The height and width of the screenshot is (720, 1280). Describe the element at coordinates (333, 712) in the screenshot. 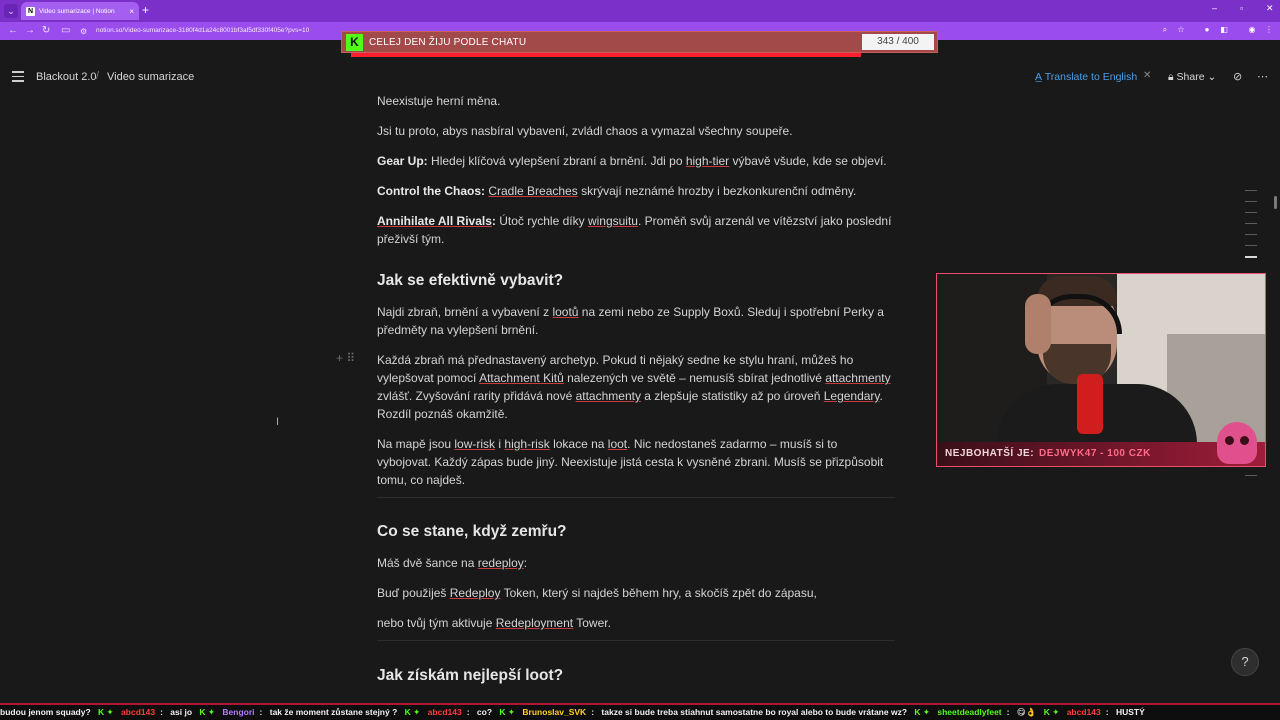

I see `chat-message: tak že moment zůstane stejný ?` at that location.